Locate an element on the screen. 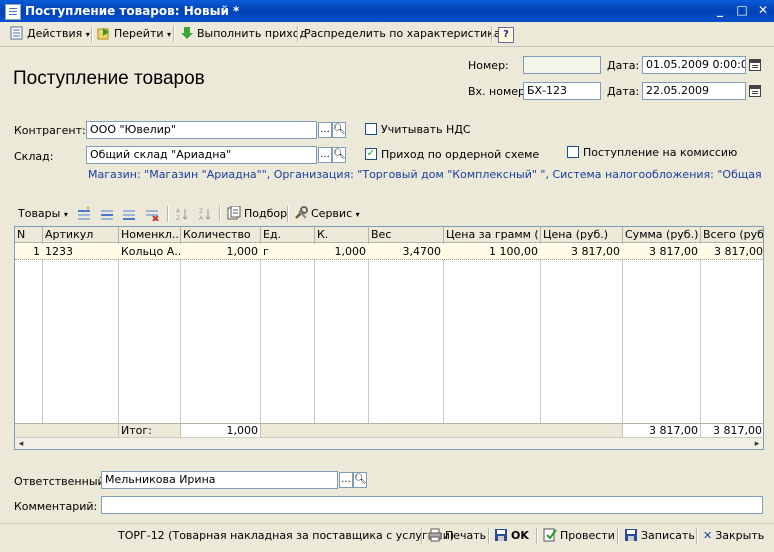 The width and height of the screenshot is (774, 552). vat-label: Учитывать НДС is located at coordinates (426, 129).